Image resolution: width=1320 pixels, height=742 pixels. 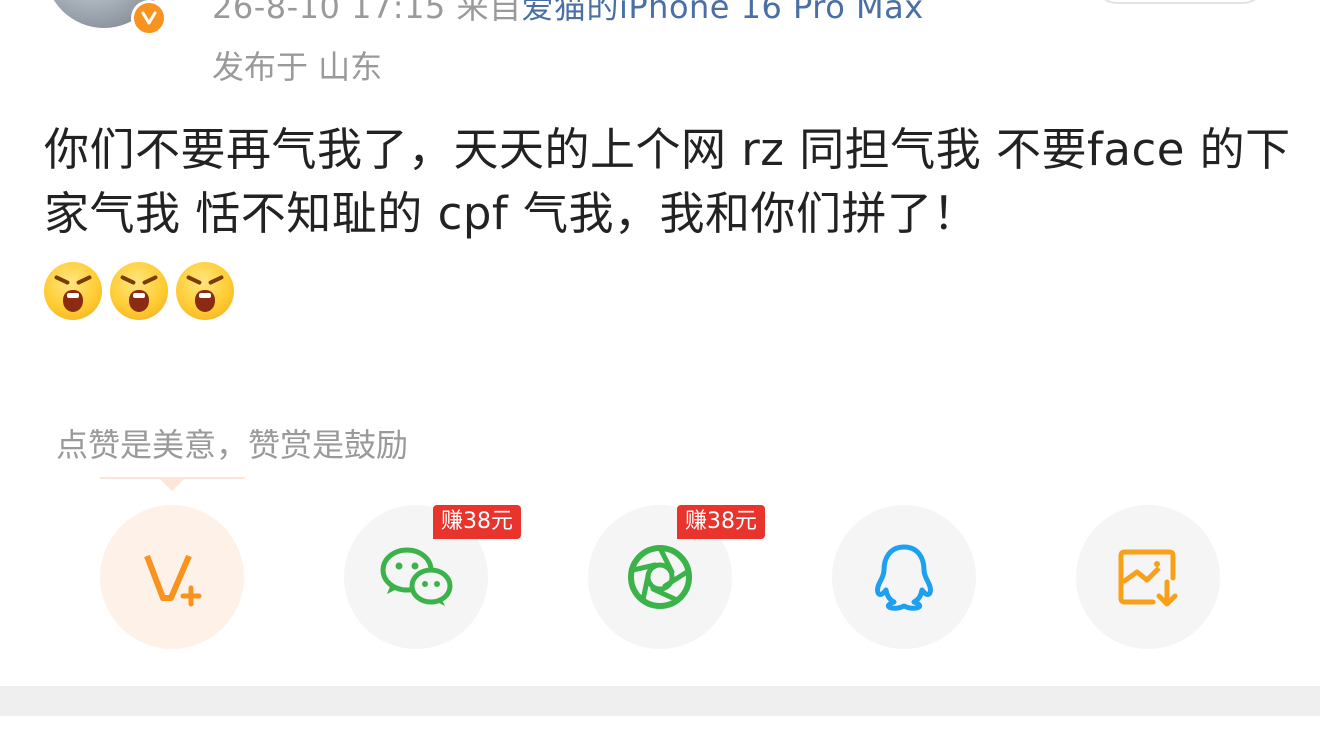 What do you see at coordinates (329, 13) in the screenshot?
I see `post-timestamp: 26-8-10 17:15` at bounding box center [329, 13].